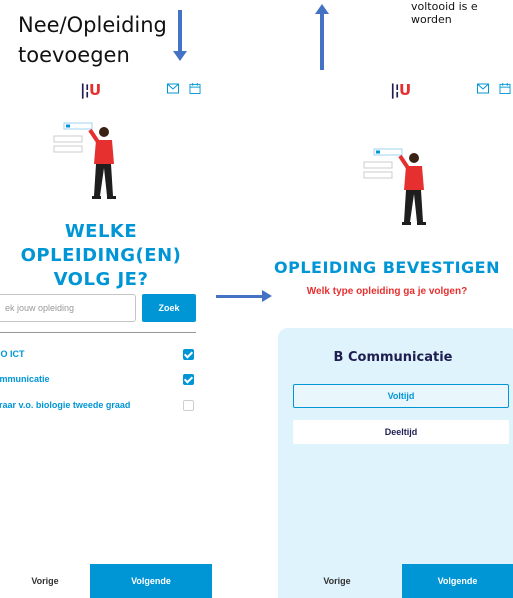  What do you see at coordinates (180, 35) in the screenshot?
I see `arrow-down-icon` at bounding box center [180, 35].